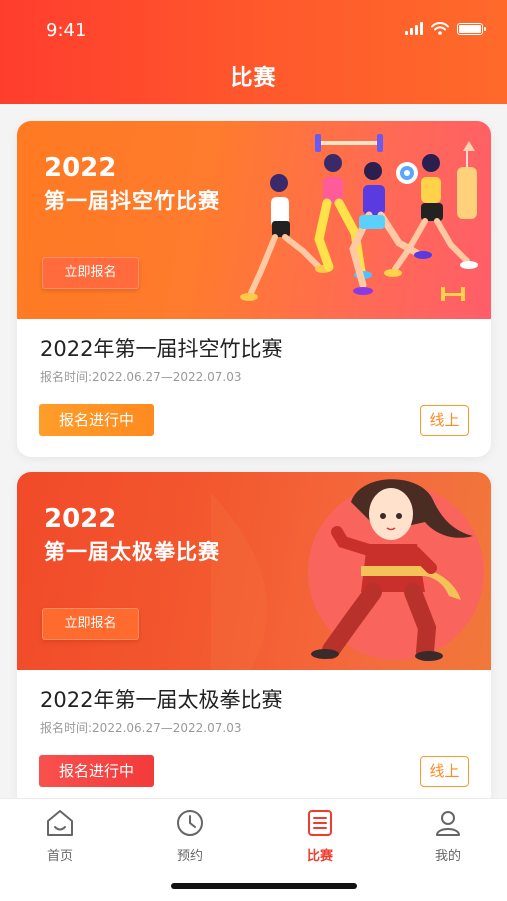  What do you see at coordinates (161, 349) in the screenshot?
I see `competition-title: 2022年第一届抖空竹比赛` at bounding box center [161, 349].